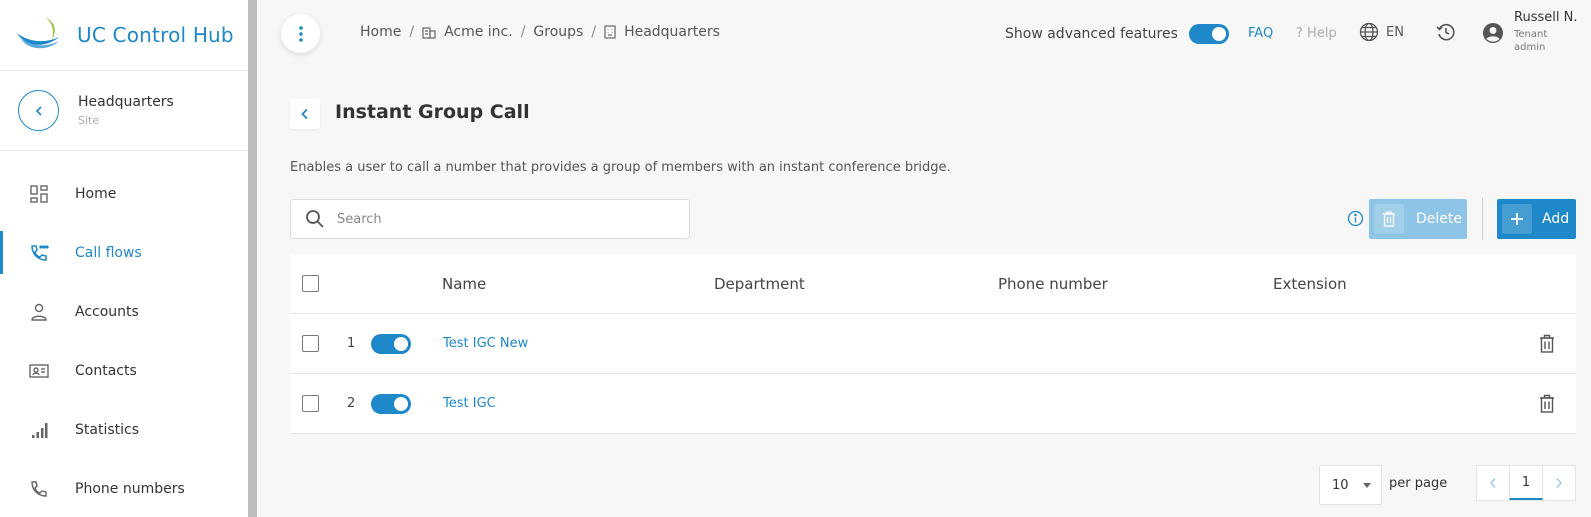  I want to click on brand-header: UC Control Hub, so click(124, 35).